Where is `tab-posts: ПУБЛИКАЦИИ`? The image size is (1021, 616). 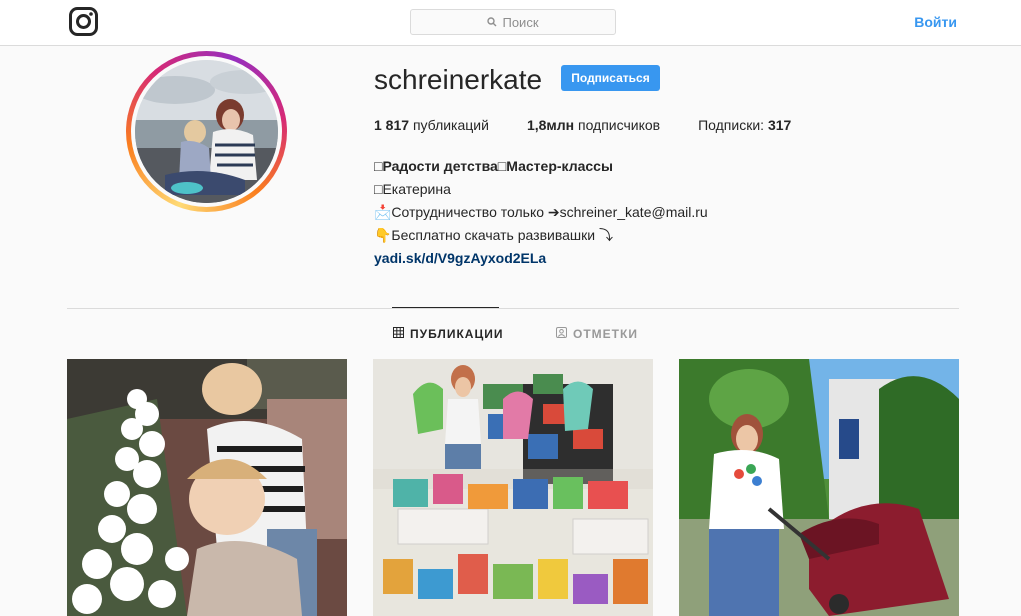
tab-posts: ПУБЛИКАЦИИ is located at coordinates (448, 334).